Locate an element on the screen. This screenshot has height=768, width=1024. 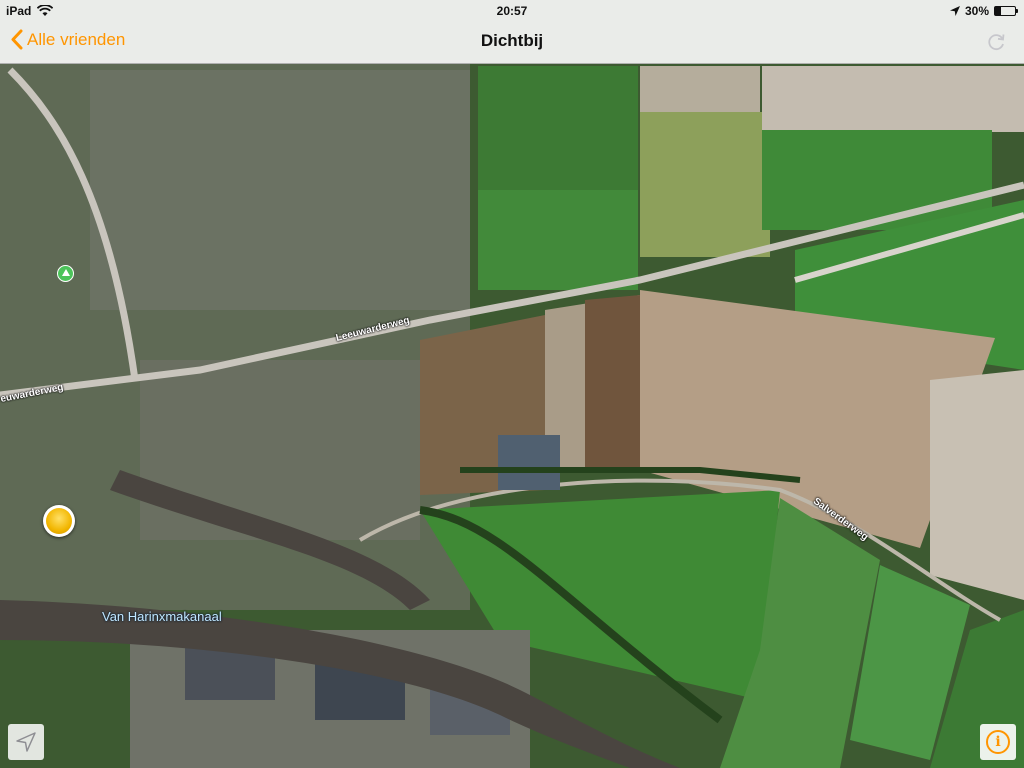
info-icon: i is located at coordinates (998, 742).